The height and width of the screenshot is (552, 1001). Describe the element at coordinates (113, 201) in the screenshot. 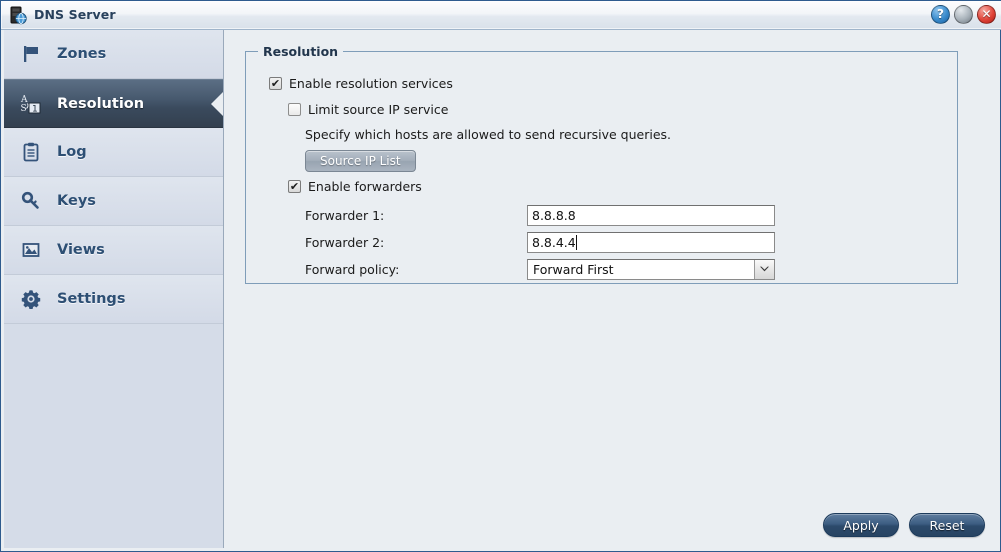

I see `sidebar-item-keys: Keys` at that location.